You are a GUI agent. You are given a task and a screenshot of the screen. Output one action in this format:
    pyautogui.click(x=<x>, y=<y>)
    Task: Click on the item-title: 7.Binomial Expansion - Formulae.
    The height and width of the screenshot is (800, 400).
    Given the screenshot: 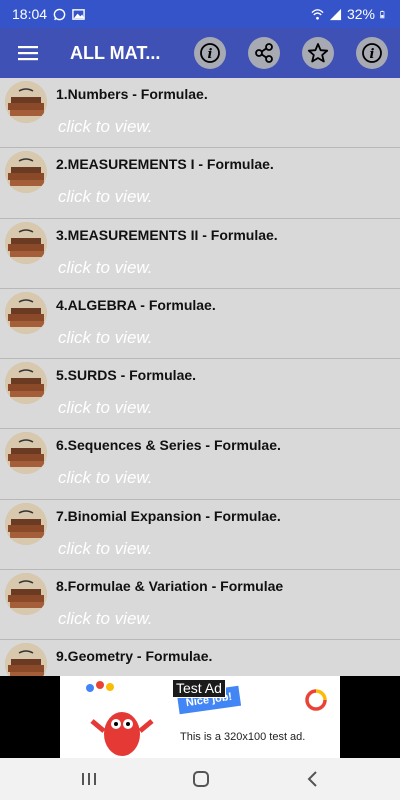 What is the action you would take?
    pyautogui.click(x=168, y=515)
    